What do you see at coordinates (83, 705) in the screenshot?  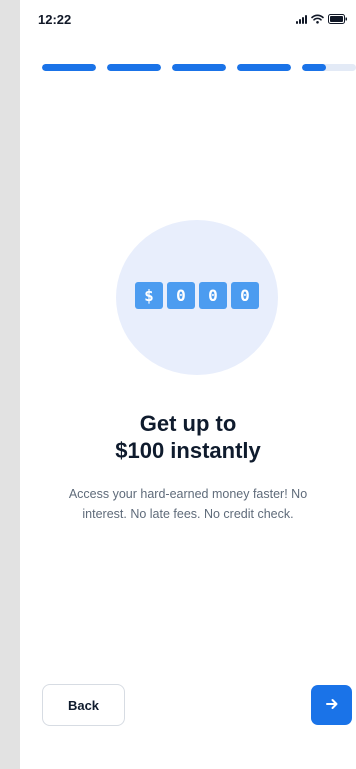 I see `back-button: Back` at bounding box center [83, 705].